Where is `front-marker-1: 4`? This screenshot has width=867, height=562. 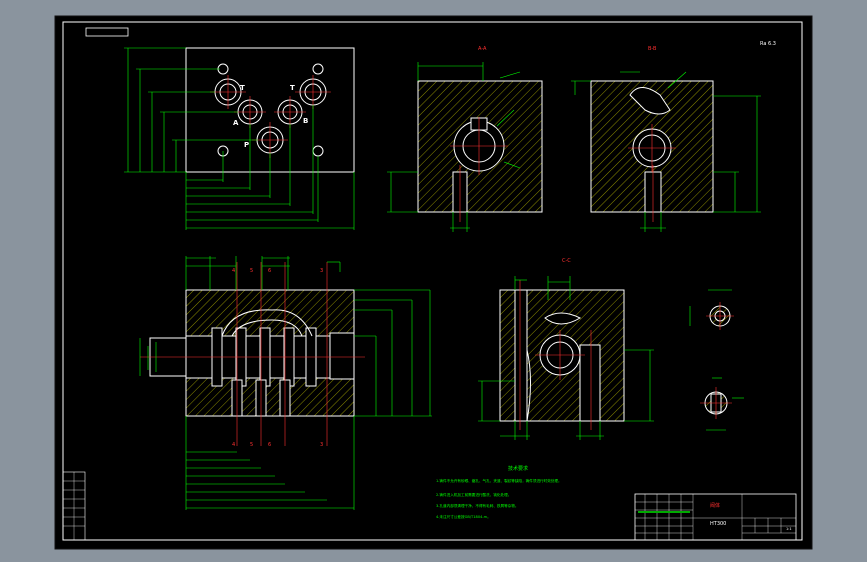 front-marker-1: 4 is located at coordinates (233, 271).